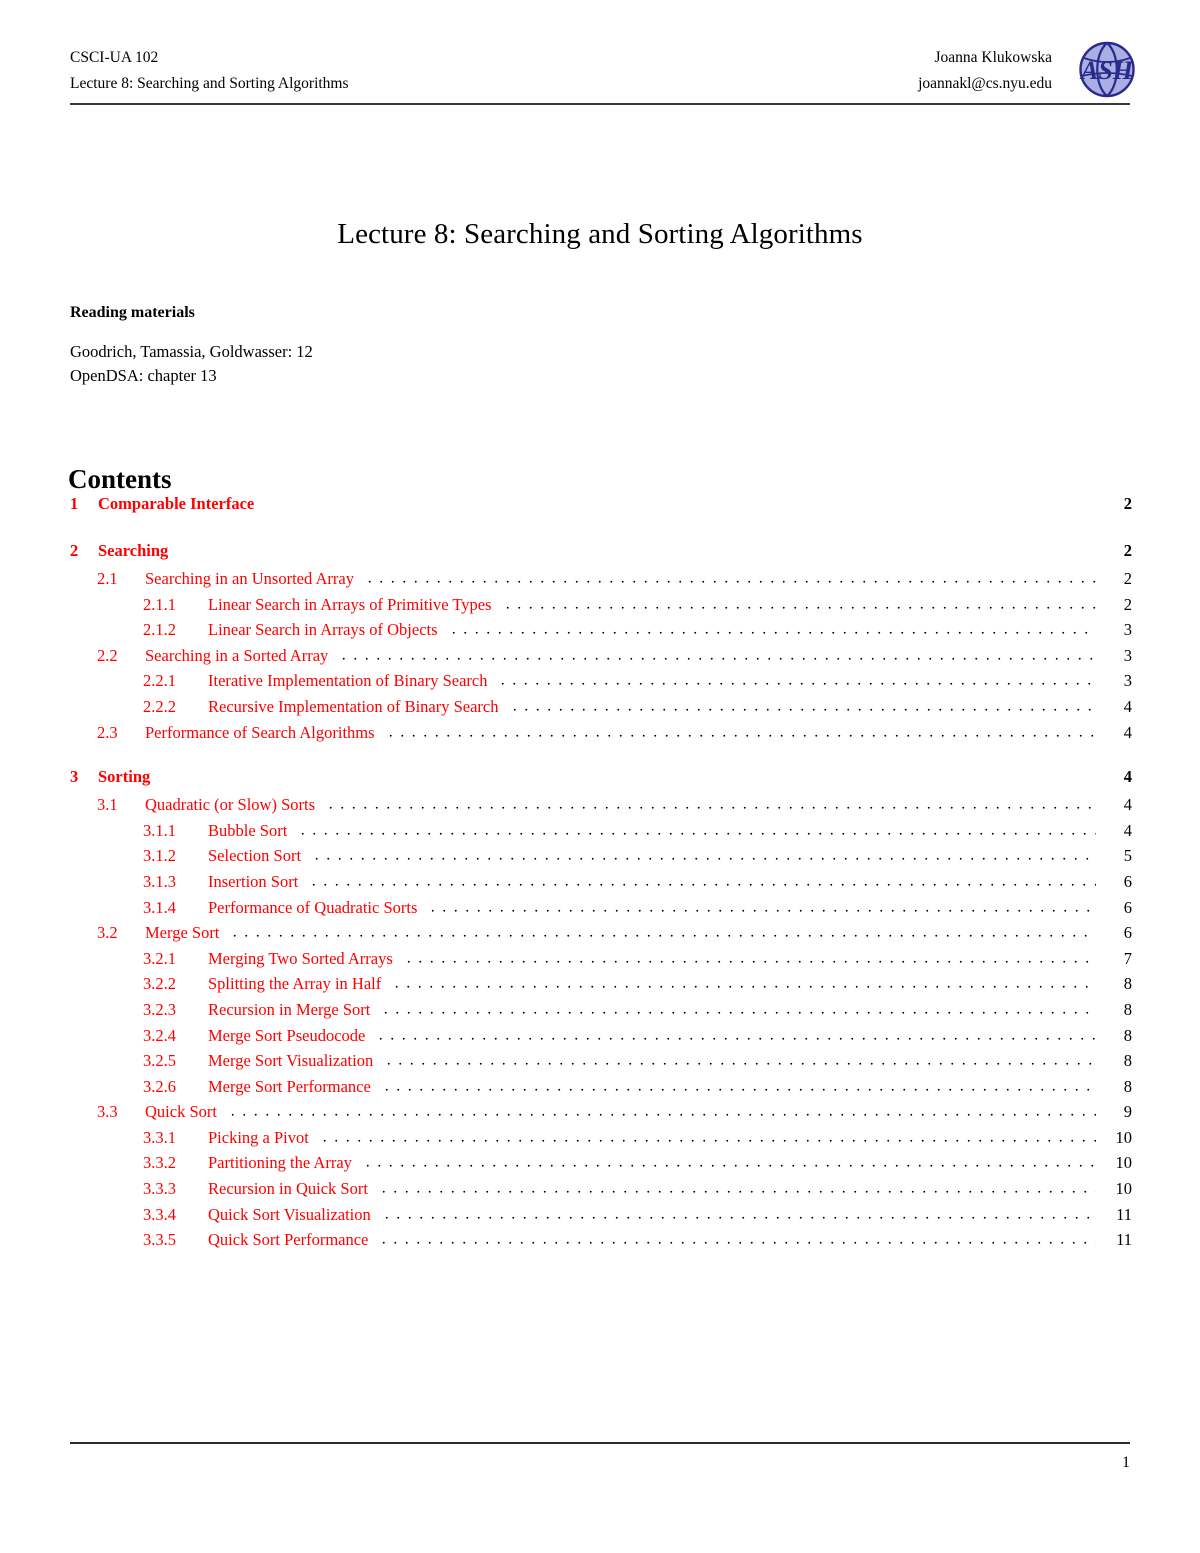 The width and height of the screenshot is (1200, 1553). I want to click on asii-globe-logo-icon: ASH, so click(1107, 69).